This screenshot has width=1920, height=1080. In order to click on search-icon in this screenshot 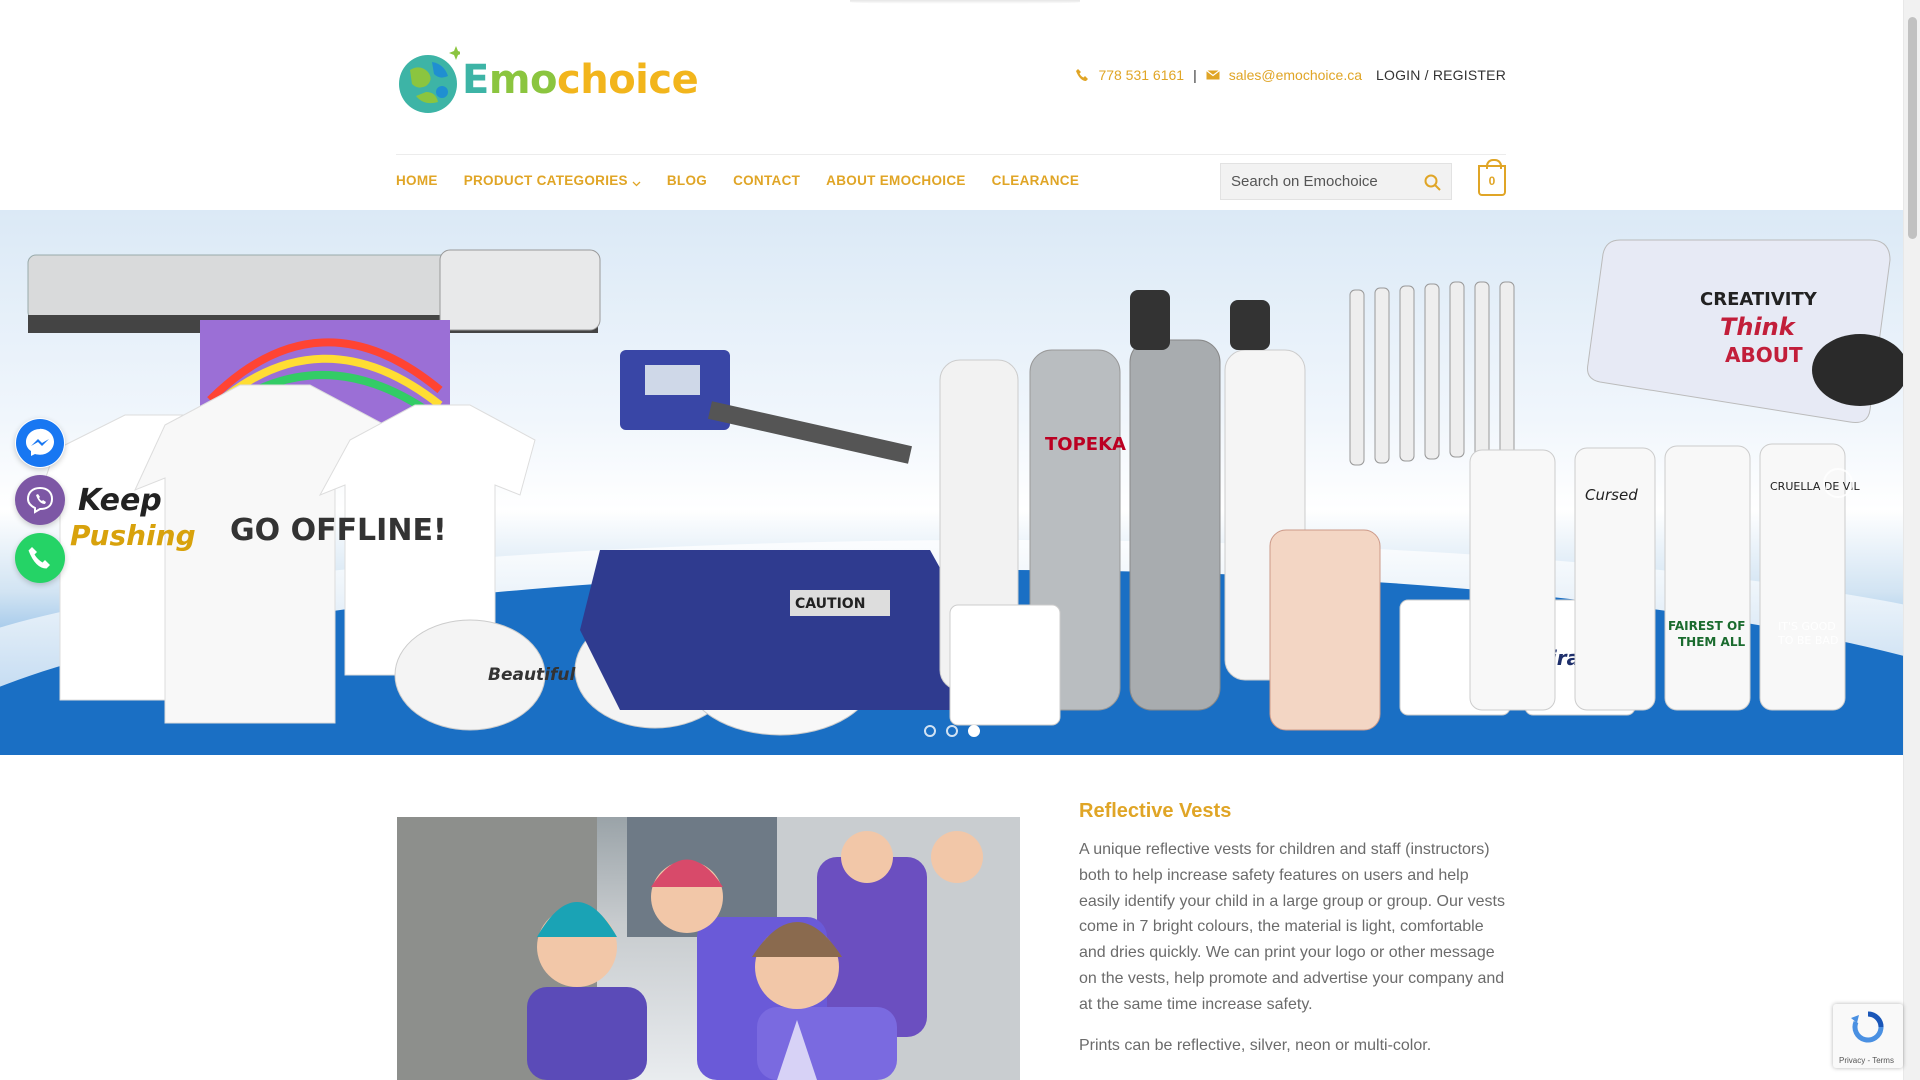, I will do `click(1432, 182)`.